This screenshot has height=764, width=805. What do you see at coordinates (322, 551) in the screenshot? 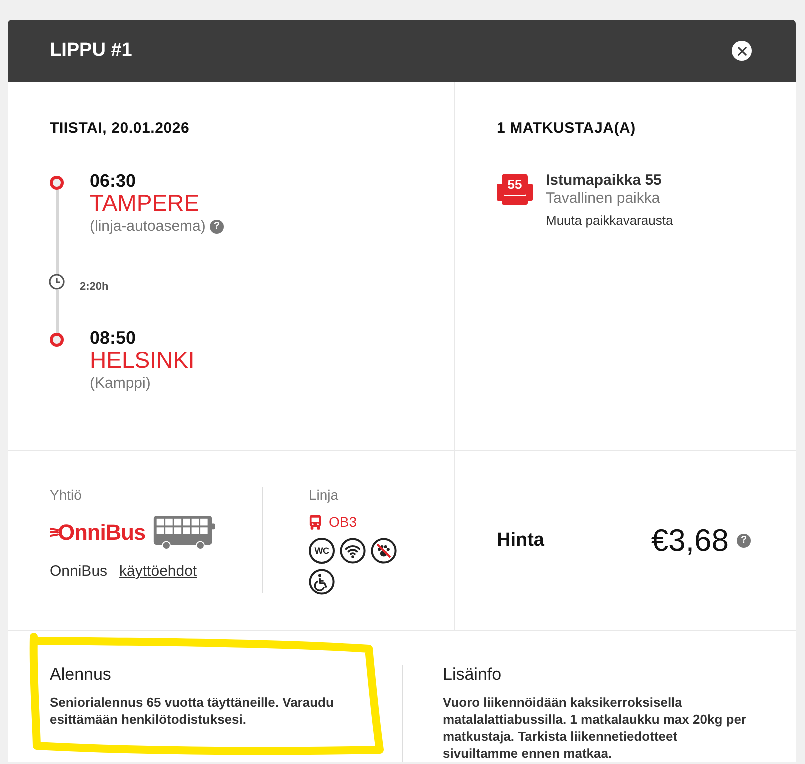
I see `wc-sign: WC` at bounding box center [322, 551].